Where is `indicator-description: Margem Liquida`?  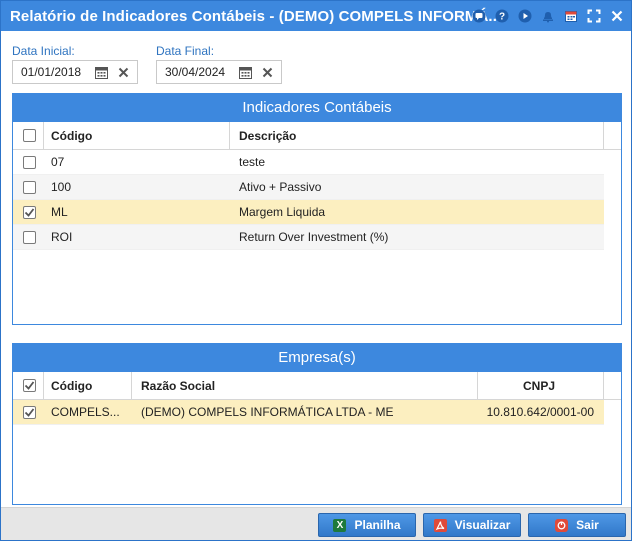 indicator-description: Margem Liquida is located at coordinates (282, 212).